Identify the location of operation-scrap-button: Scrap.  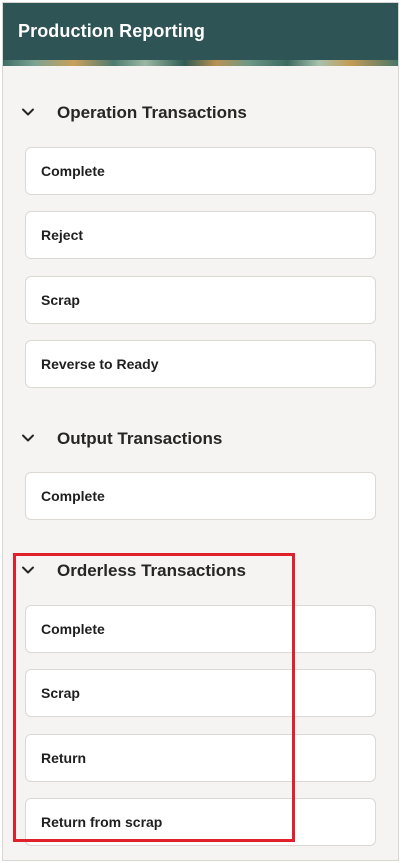
(200, 300).